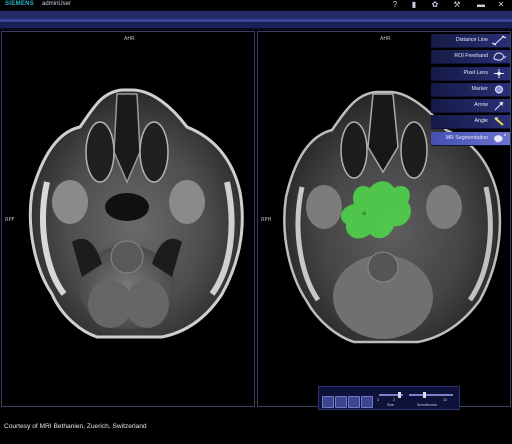  What do you see at coordinates (256, 15) in the screenshot?
I see `header-band` at bounding box center [256, 15].